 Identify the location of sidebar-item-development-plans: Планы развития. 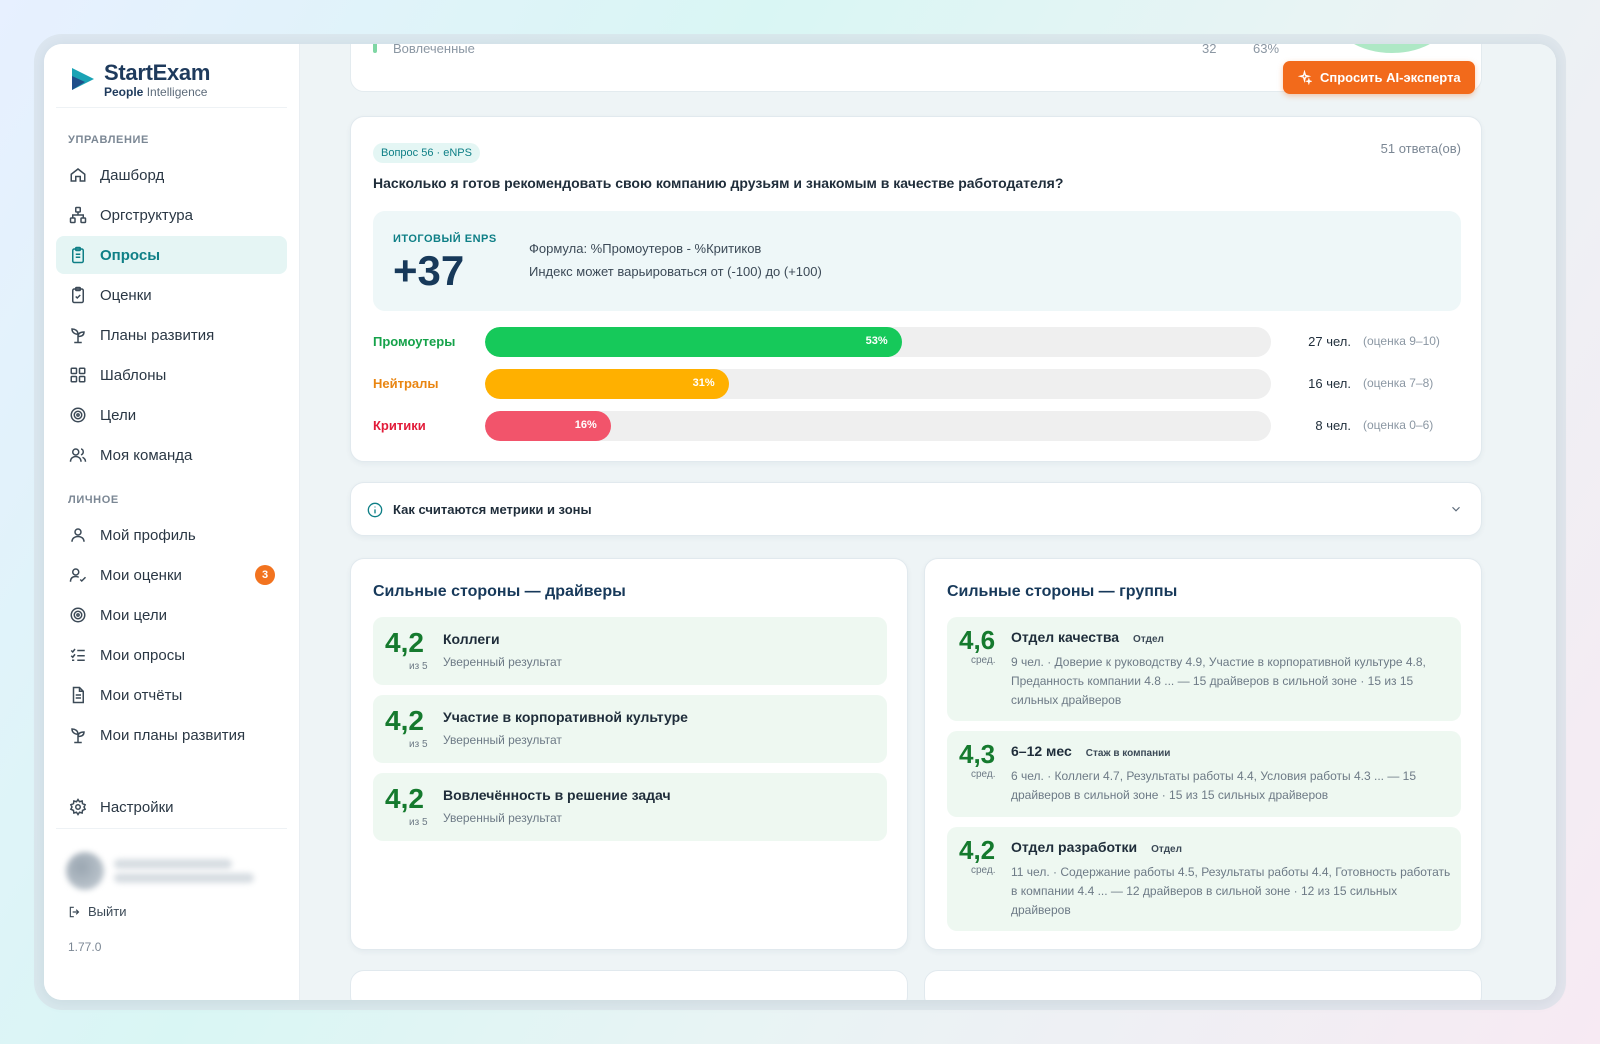
(171, 335).